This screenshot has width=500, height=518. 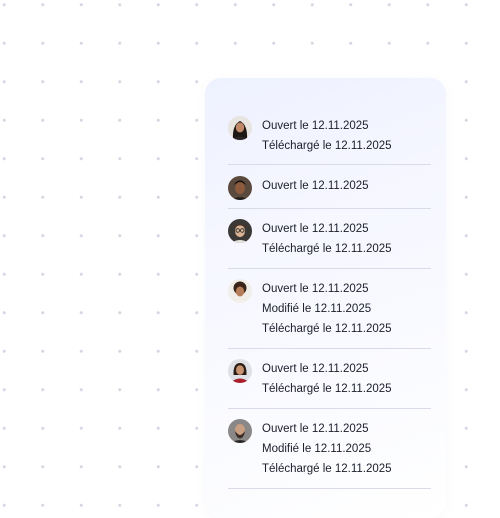 I want to click on woman-dark-hair-avatar, so click(x=240, y=128).